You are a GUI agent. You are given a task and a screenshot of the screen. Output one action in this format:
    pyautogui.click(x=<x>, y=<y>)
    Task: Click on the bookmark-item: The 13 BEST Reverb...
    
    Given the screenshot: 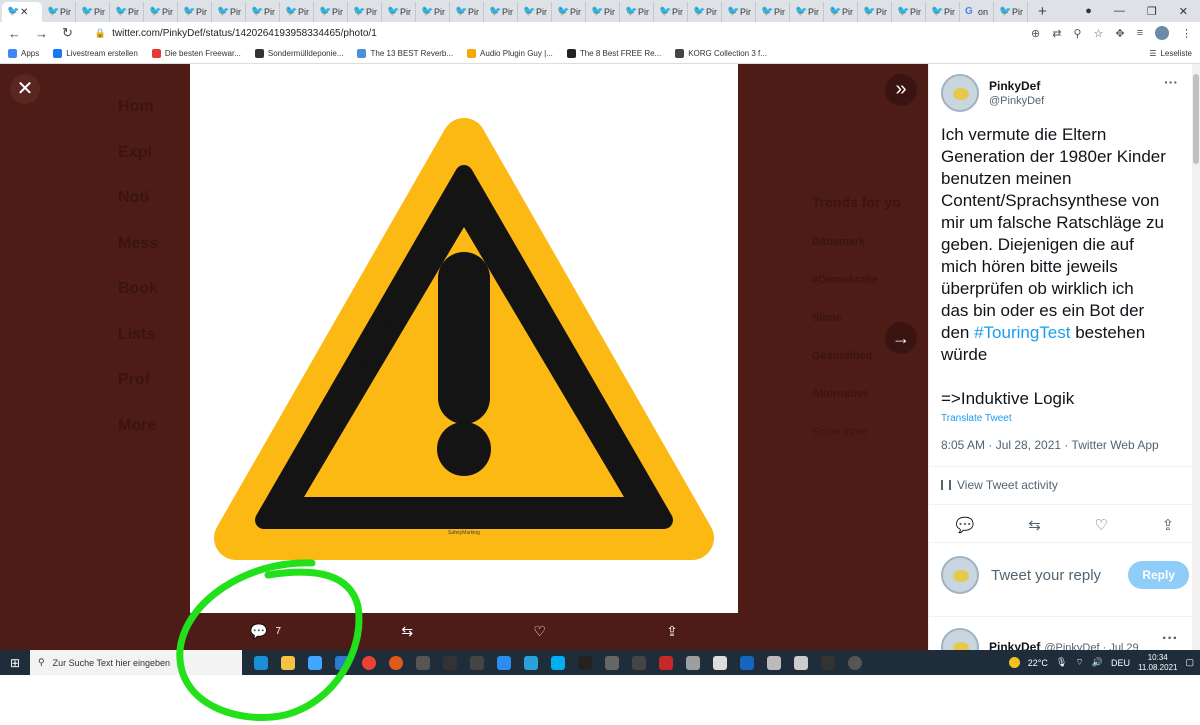 What is the action you would take?
    pyautogui.click(x=405, y=53)
    